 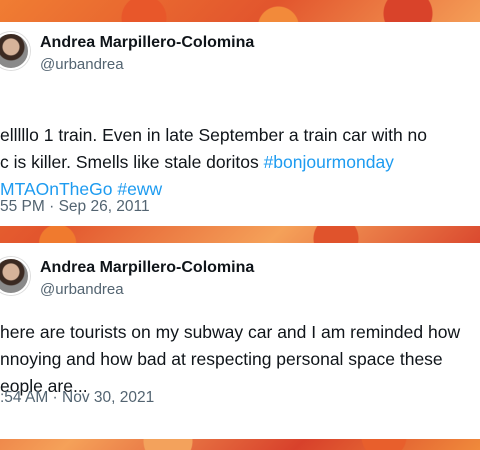 What do you see at coordinates (75, 207) in the screenshot?
I see `timestamp-link: 55 PM · Sep 26, 2011` at bounding box center [75, 207].